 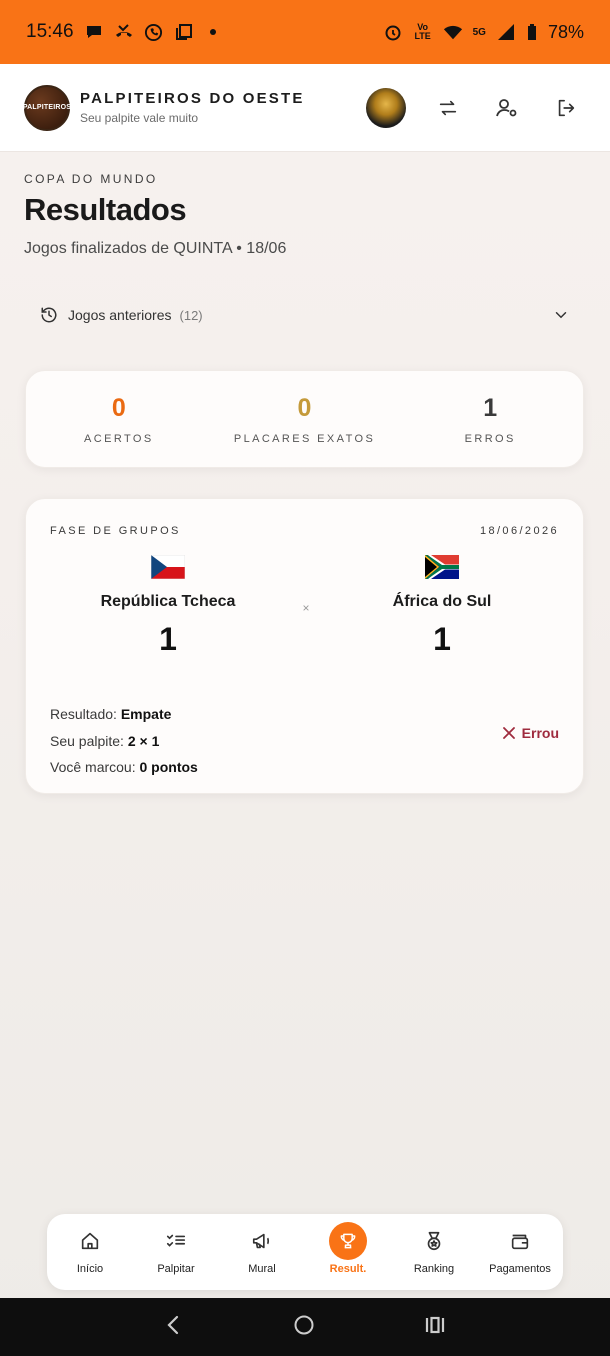 What do you see at coordinates (540, 733) in the screenshot?
I see `guess-status-text: Errou` at bounding box center [540, 733].